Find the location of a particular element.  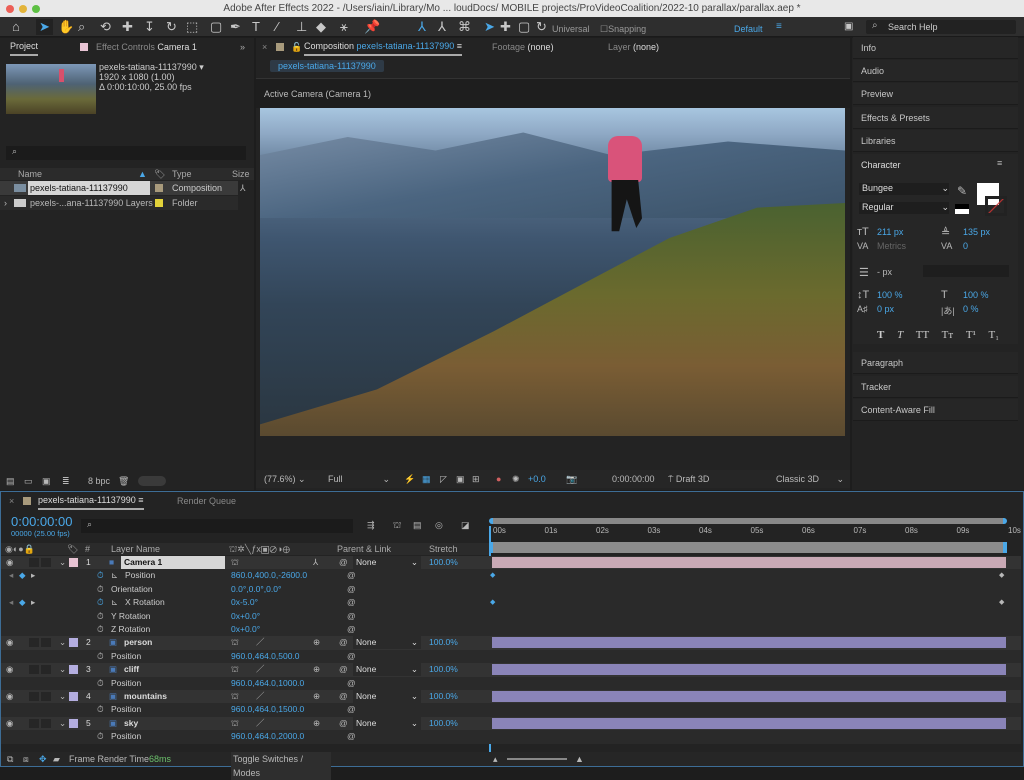

comp-info-name: pexels-tatiana-11137990 ▾ is located at coordinates (151, 67).